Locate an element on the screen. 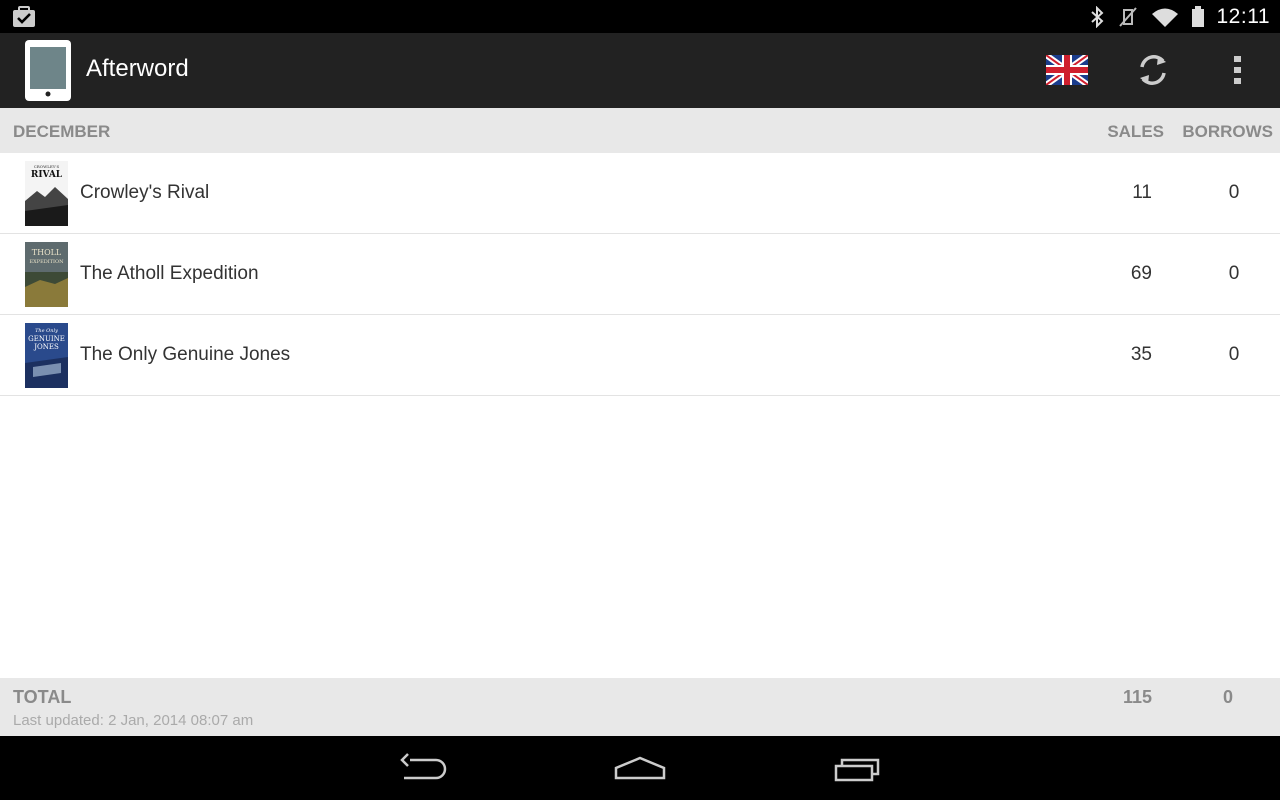 The width and height of the screenshot is (1280, 800). refresh-icon is located at coordinates (1153, 70).